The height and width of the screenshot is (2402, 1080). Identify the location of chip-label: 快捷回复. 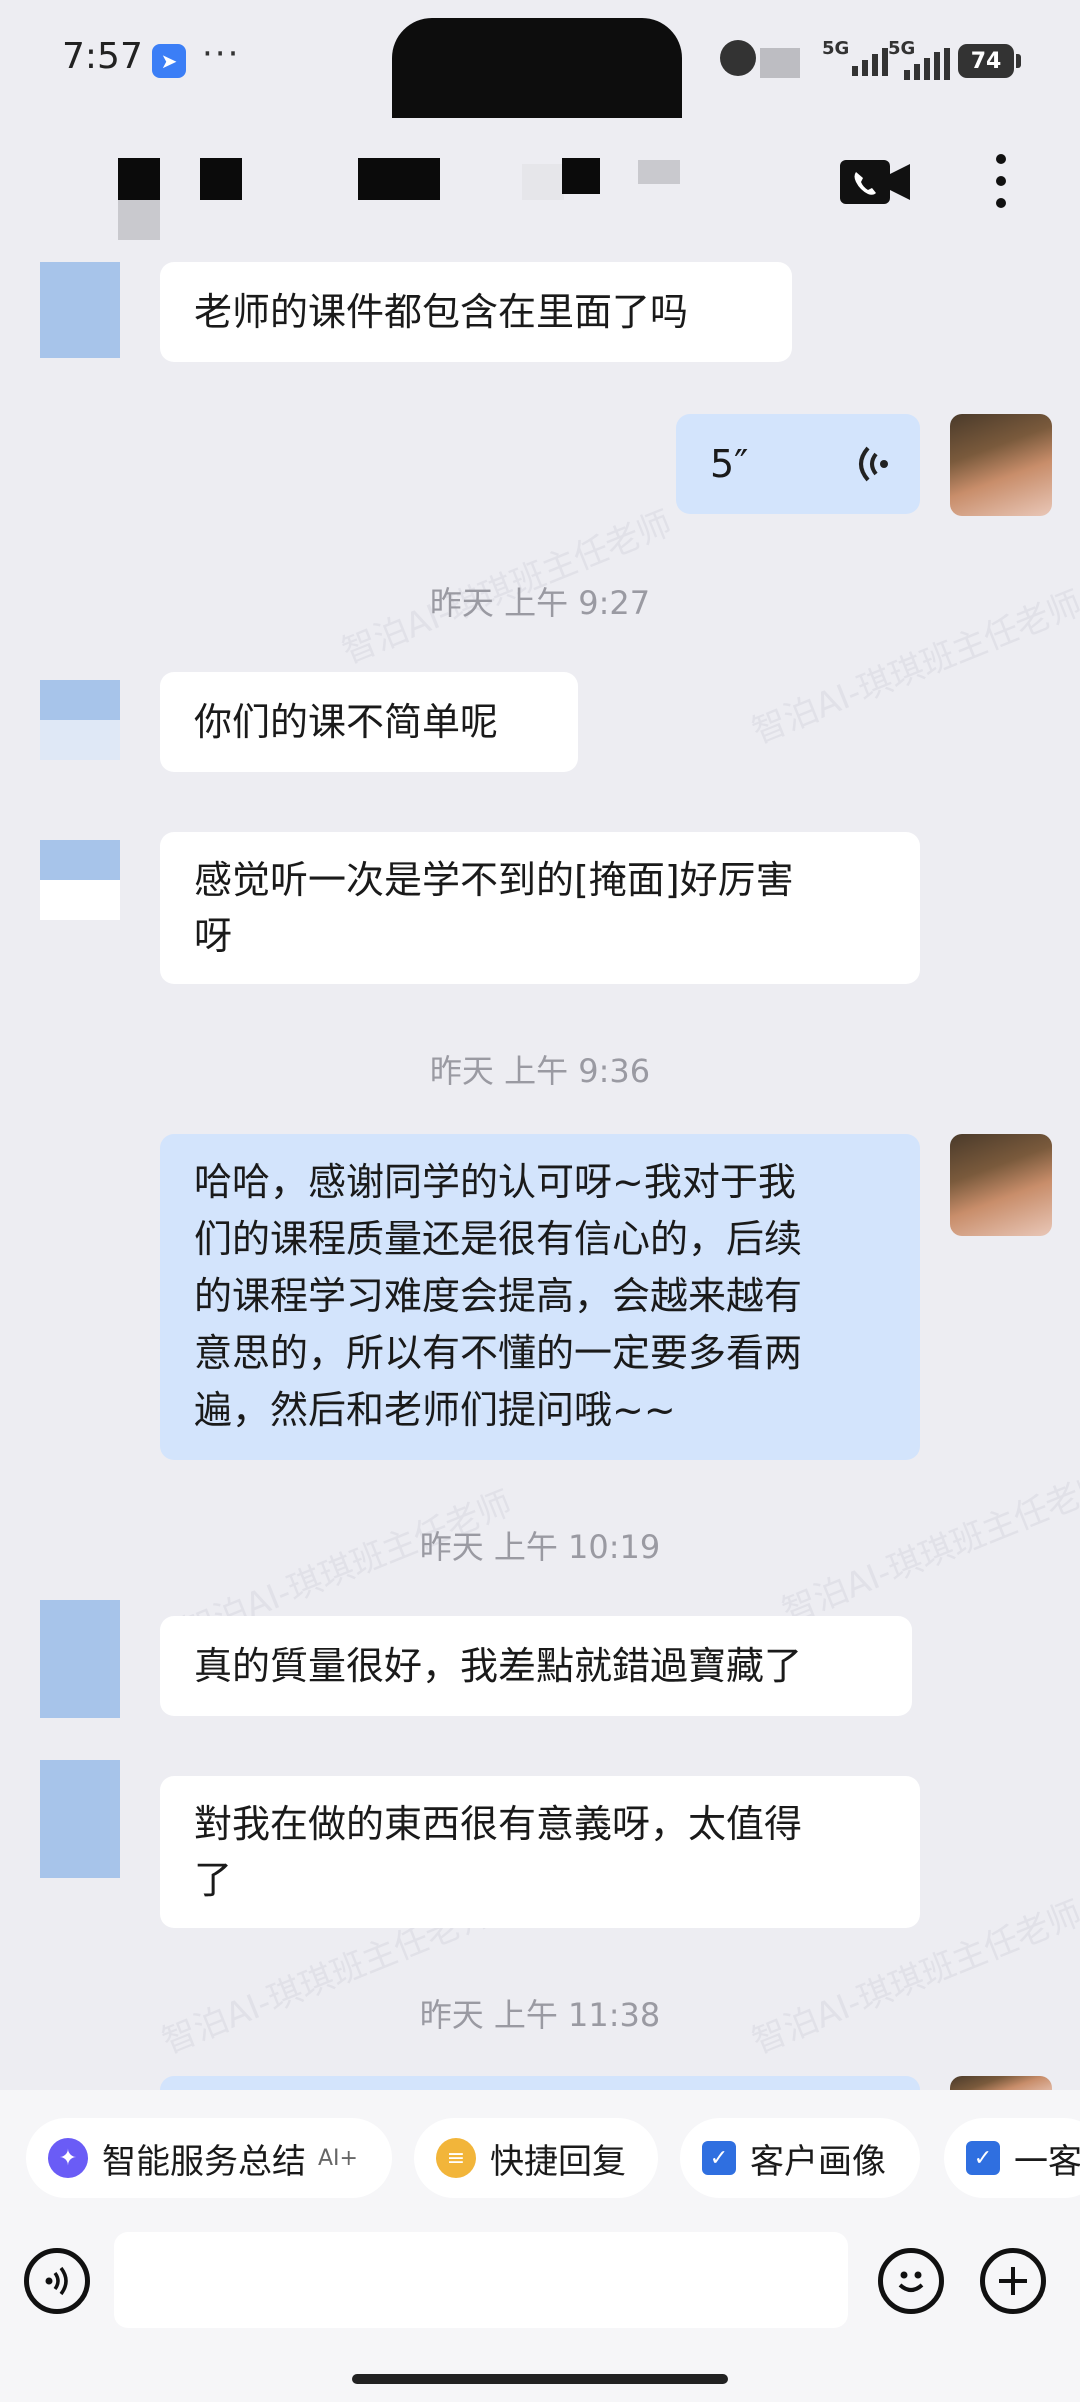
(558, 2161).